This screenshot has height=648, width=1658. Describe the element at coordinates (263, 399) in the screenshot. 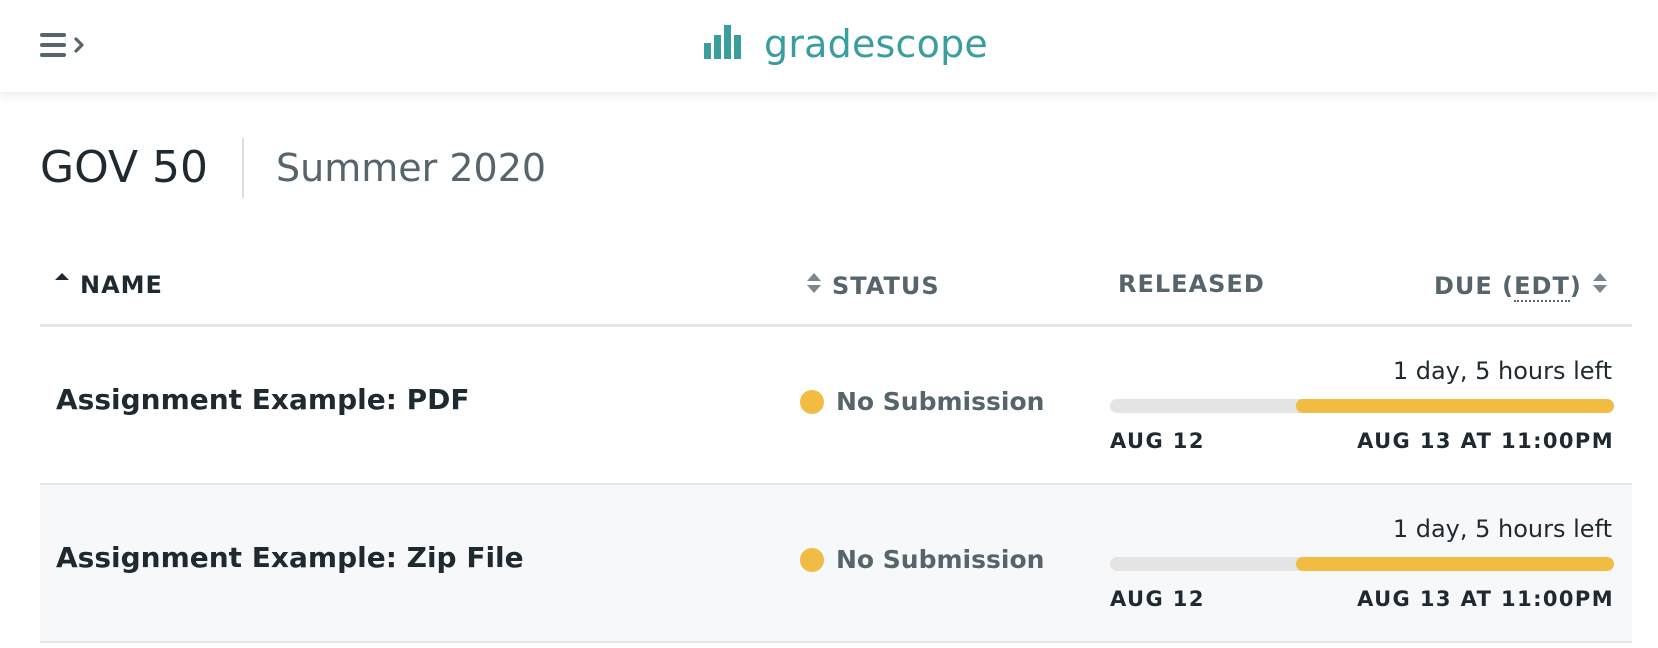

I see `assignment-name-link: Assignment Example: PDF` at that location.